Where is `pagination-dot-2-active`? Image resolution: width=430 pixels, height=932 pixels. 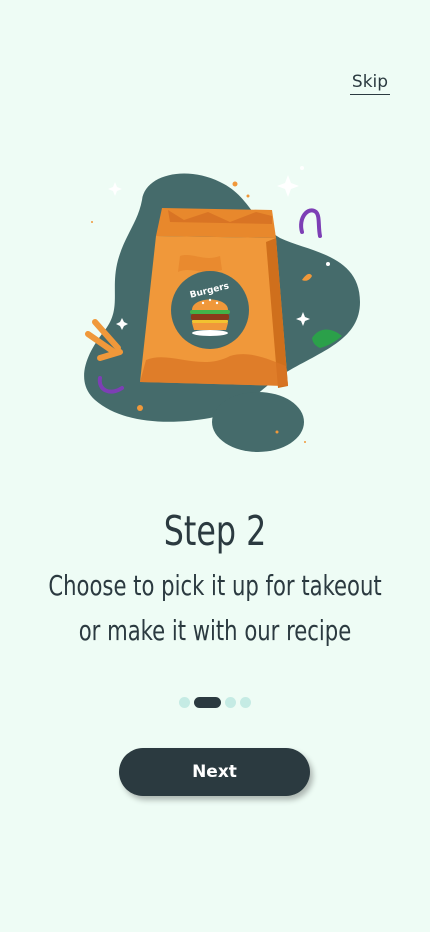 pagination-dot-2-active is located at coordinates (207, 702).